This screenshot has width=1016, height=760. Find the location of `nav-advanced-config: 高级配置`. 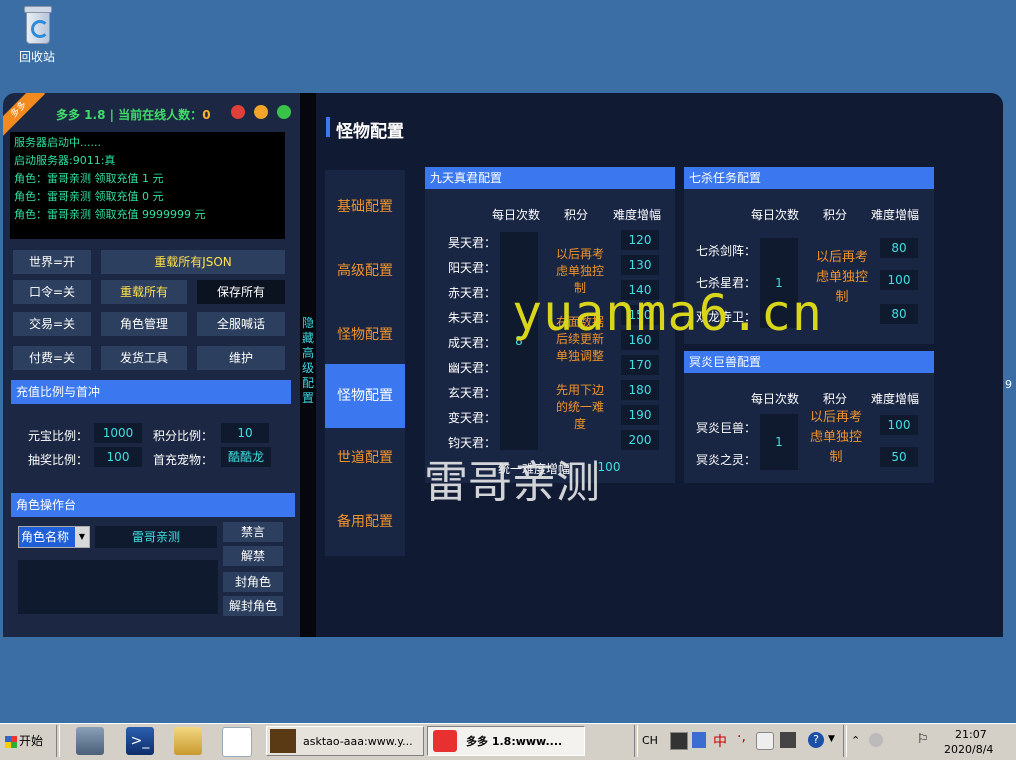

nav-advanced-config: 高级配置 is located at coordinates (365, 270).